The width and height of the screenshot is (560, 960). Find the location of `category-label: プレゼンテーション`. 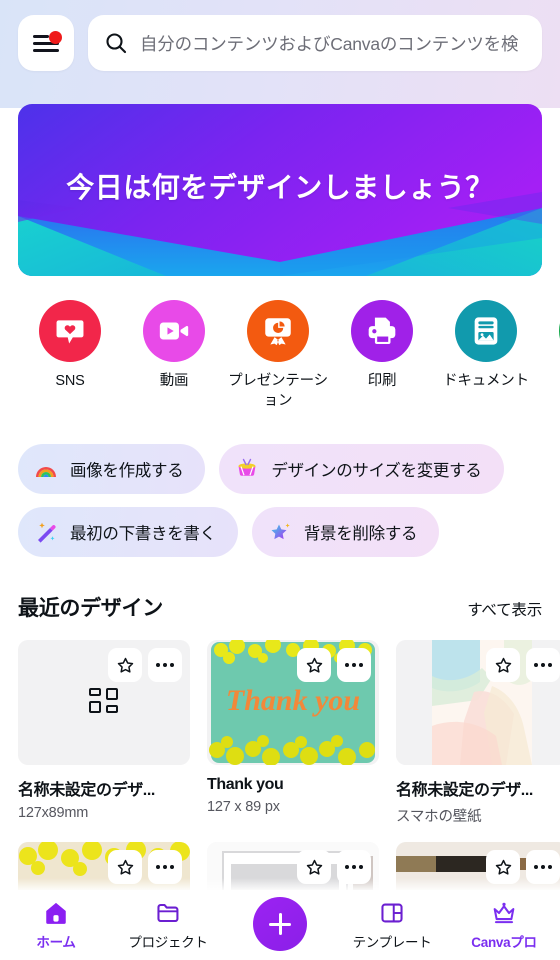

category-label: プレゼンテーション is located at coordinates (278, 391).